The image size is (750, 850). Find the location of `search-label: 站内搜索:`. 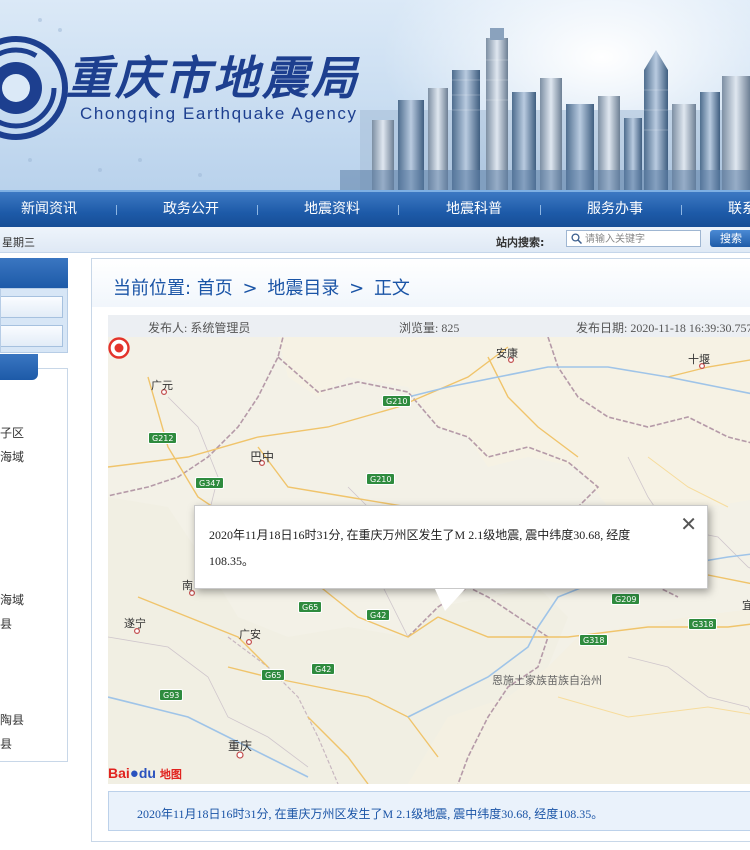

search-label: 站内搜索: is located at coordinates (520, 242).